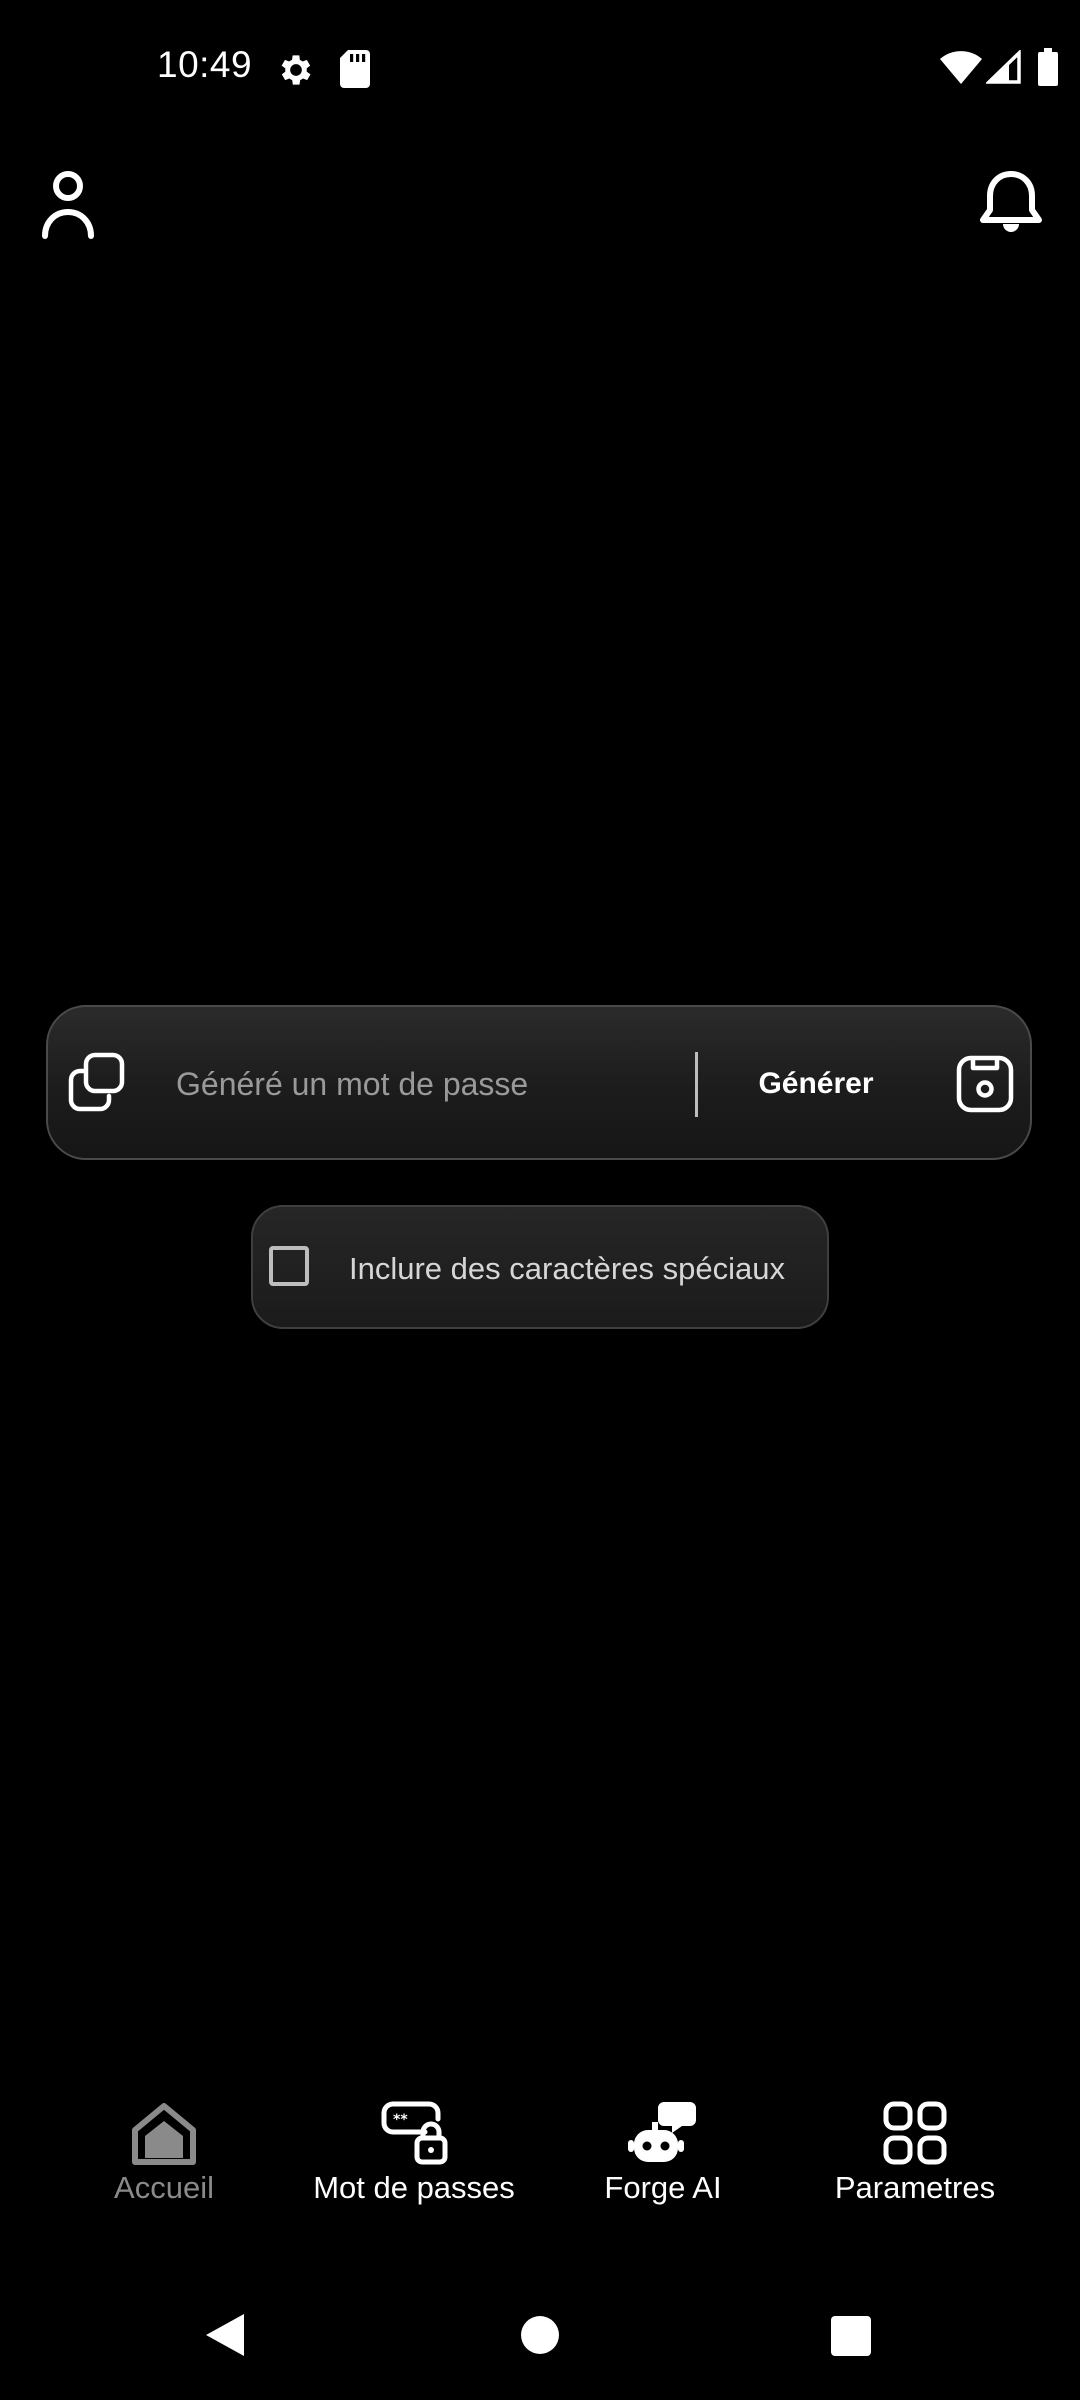  I want to click on recents-icon, so click(851, 2336).